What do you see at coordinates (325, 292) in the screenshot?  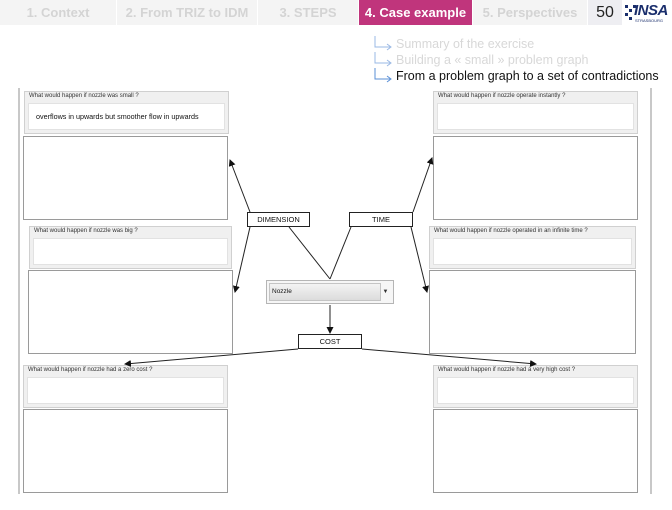 I see `element-select-value: Nozzle` at bounding box center [325, 292].